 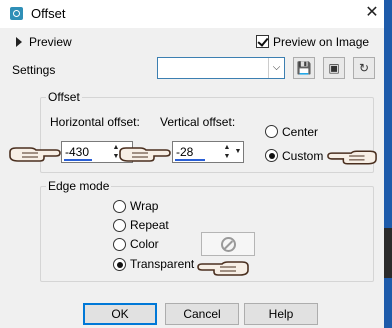 I want to click on slider-dropdown-icon: ▼, so click(x=238, y=152).